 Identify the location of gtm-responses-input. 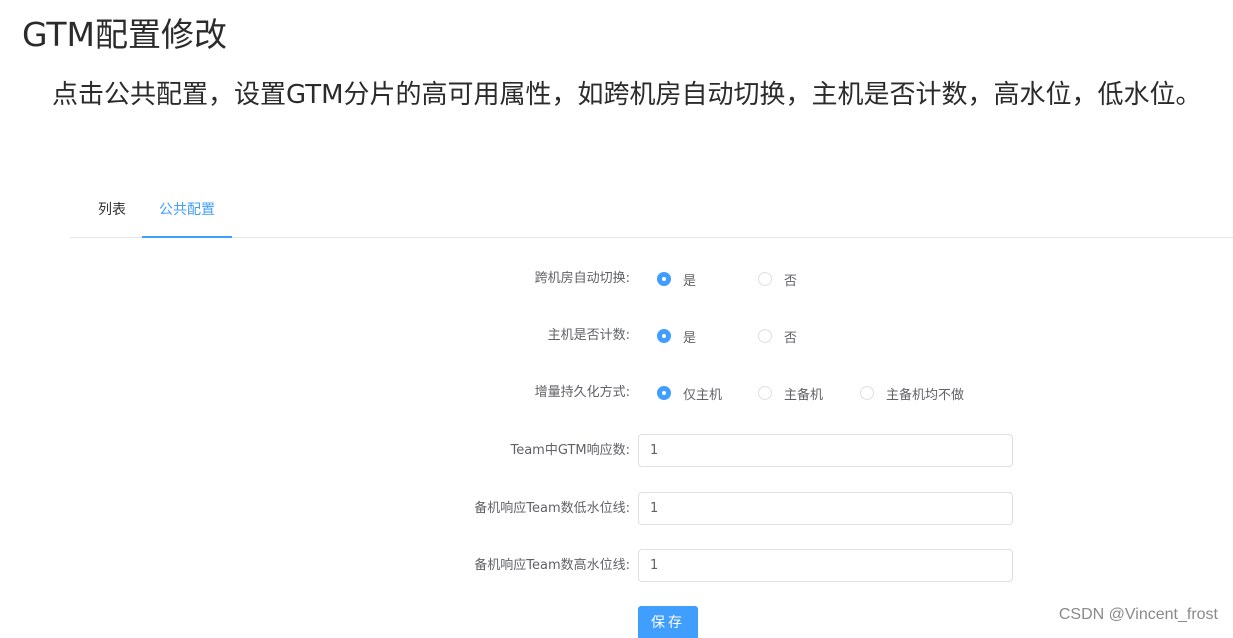
(825, 450).